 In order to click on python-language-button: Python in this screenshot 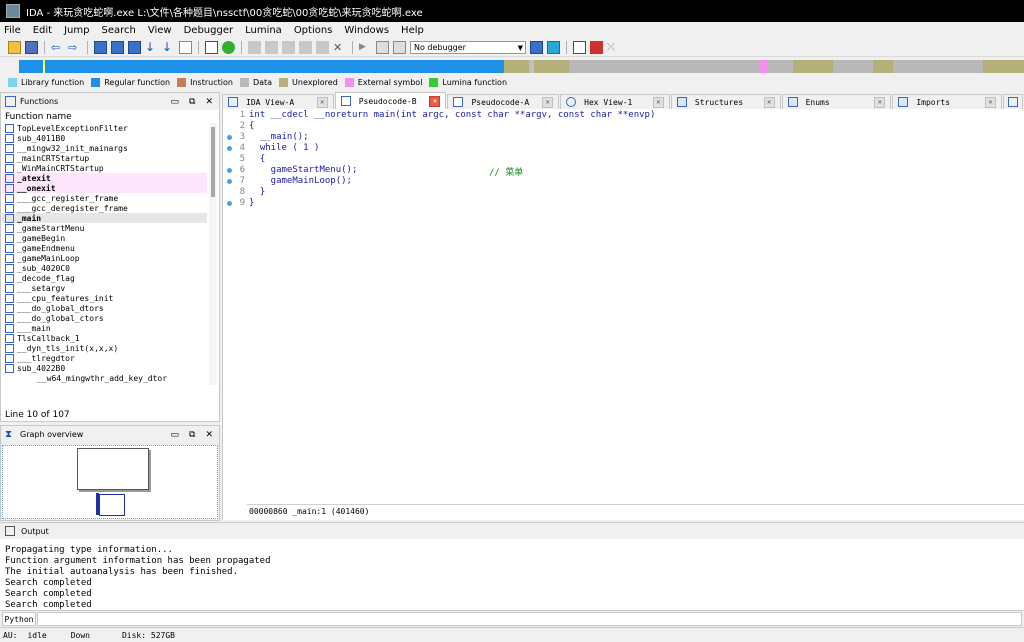, I will do `click(19, 619)`.